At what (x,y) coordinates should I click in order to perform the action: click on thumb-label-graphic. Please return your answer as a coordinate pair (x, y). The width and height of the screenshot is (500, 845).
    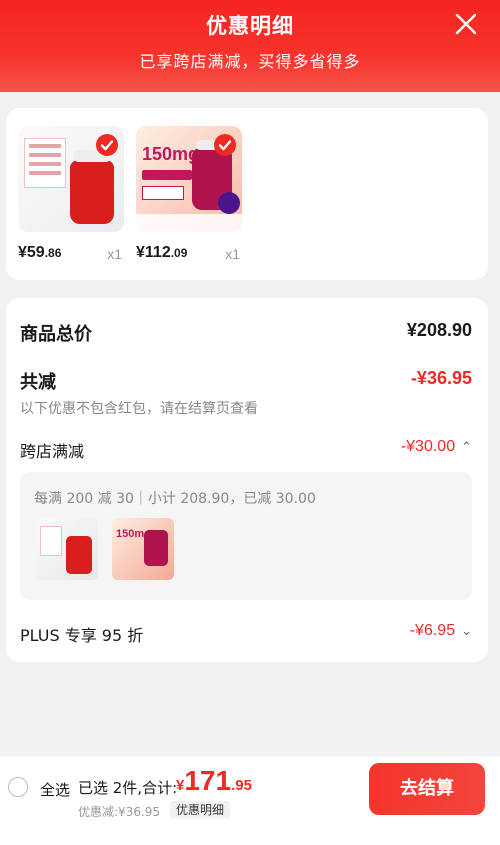
    Looking at the image, I should click on (51, 541).